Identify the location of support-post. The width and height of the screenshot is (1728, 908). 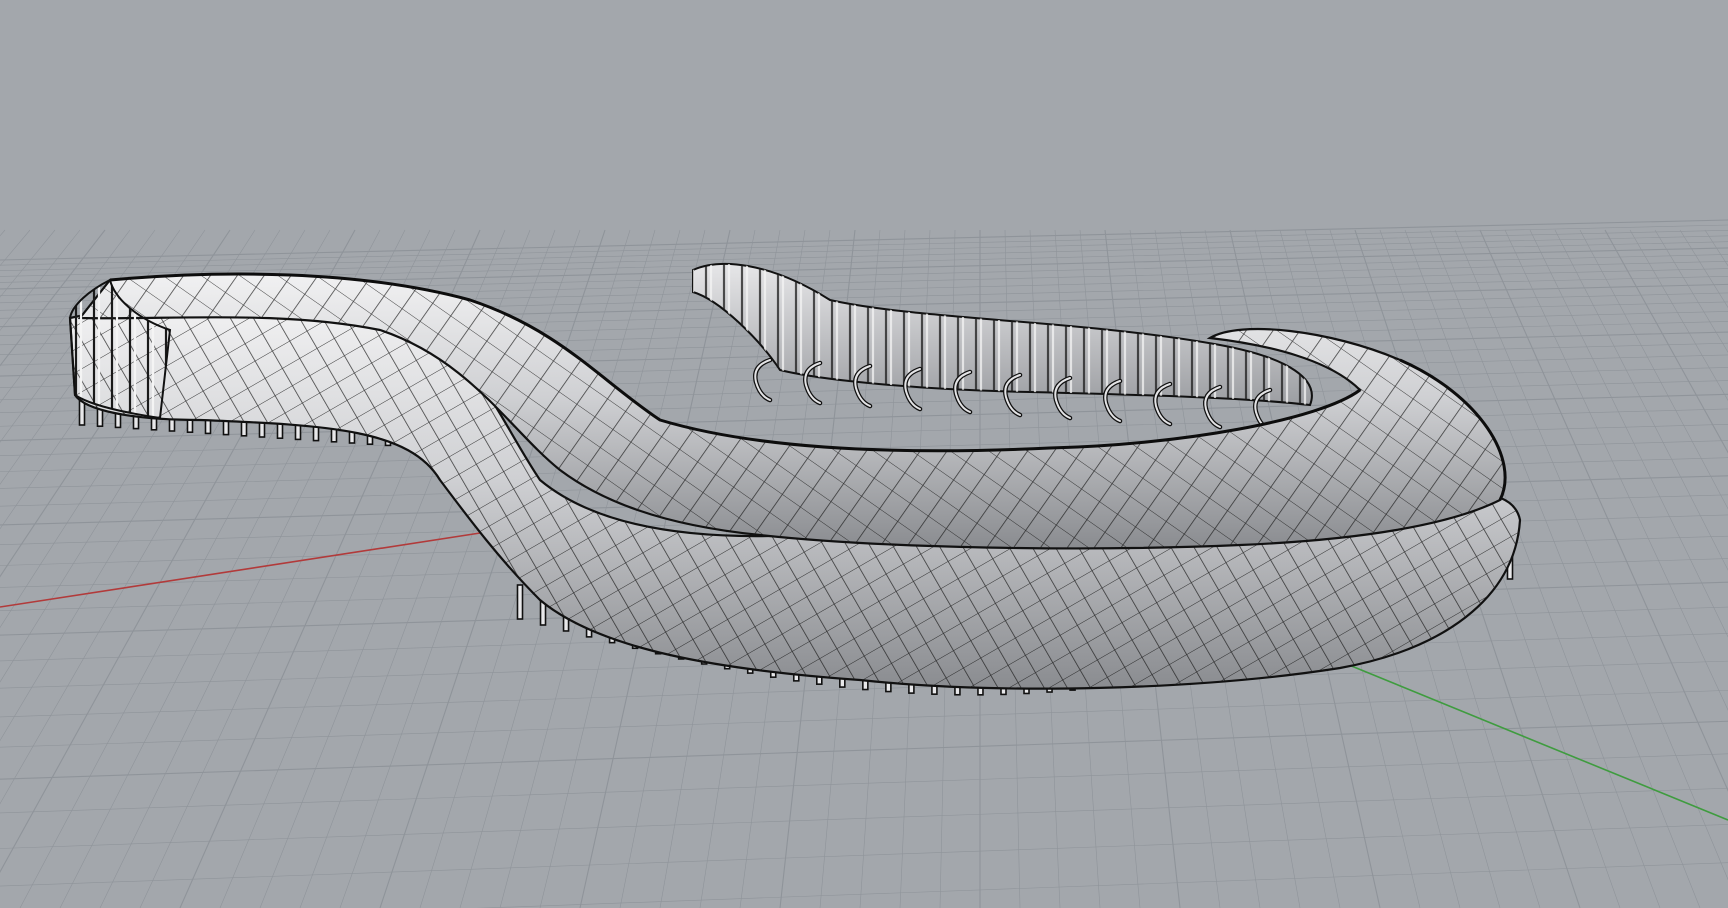
(520, 602).